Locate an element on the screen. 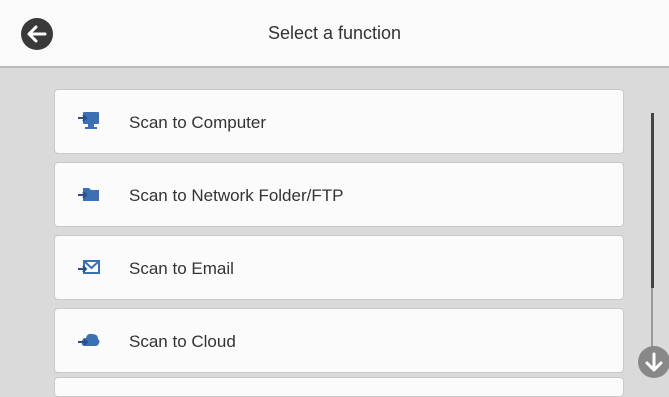  computer-icon is located at coordinates (88, 120).